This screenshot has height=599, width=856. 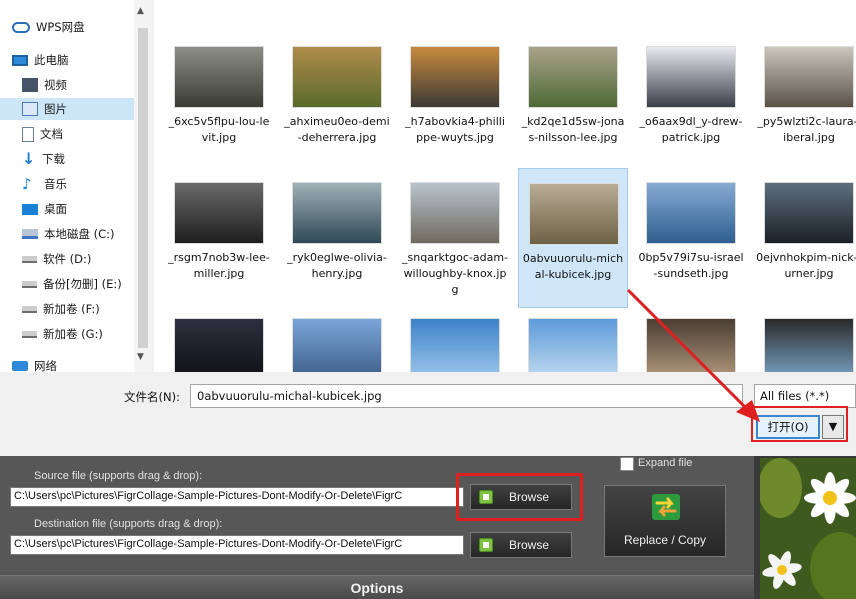 I want to click on nav-item-label: 新加卷 (F:), so click(x=71, y=309).